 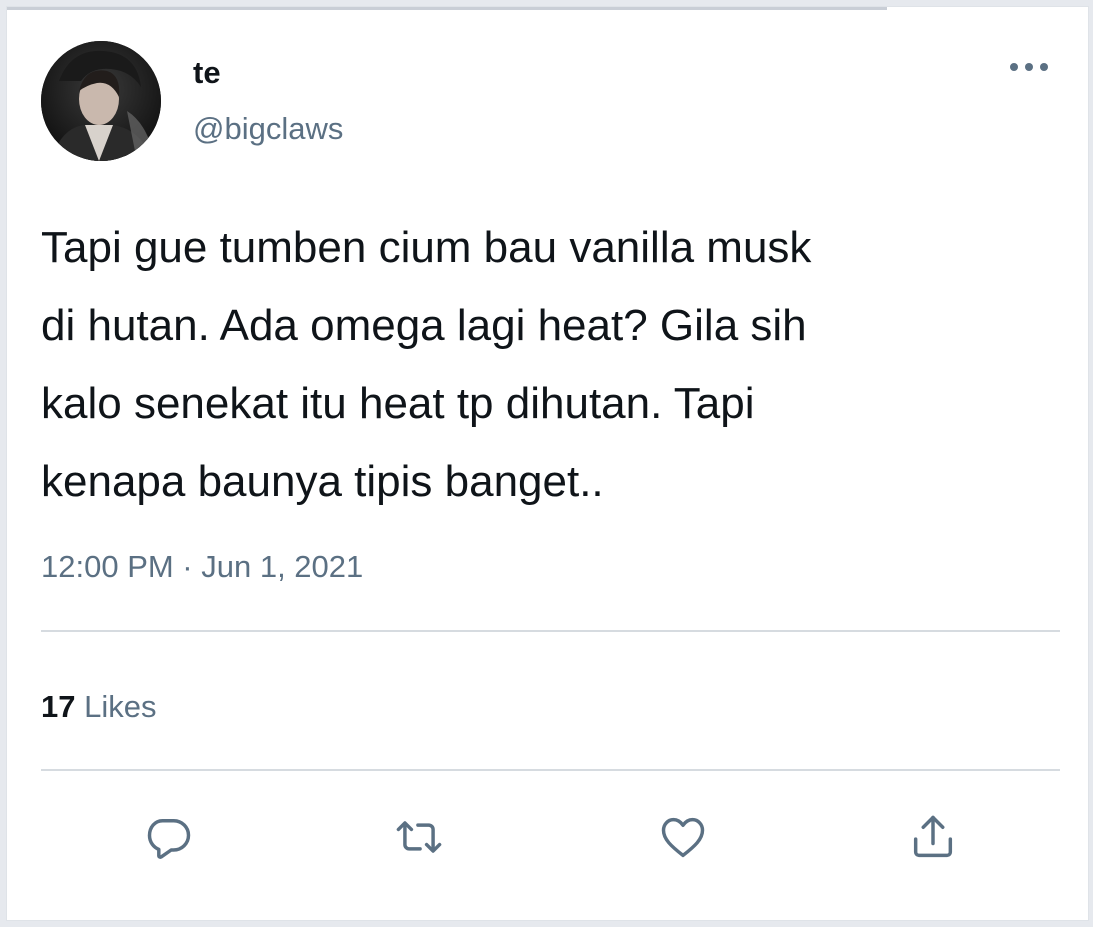 I want to click on like-icon, so click(x=683, y=837).